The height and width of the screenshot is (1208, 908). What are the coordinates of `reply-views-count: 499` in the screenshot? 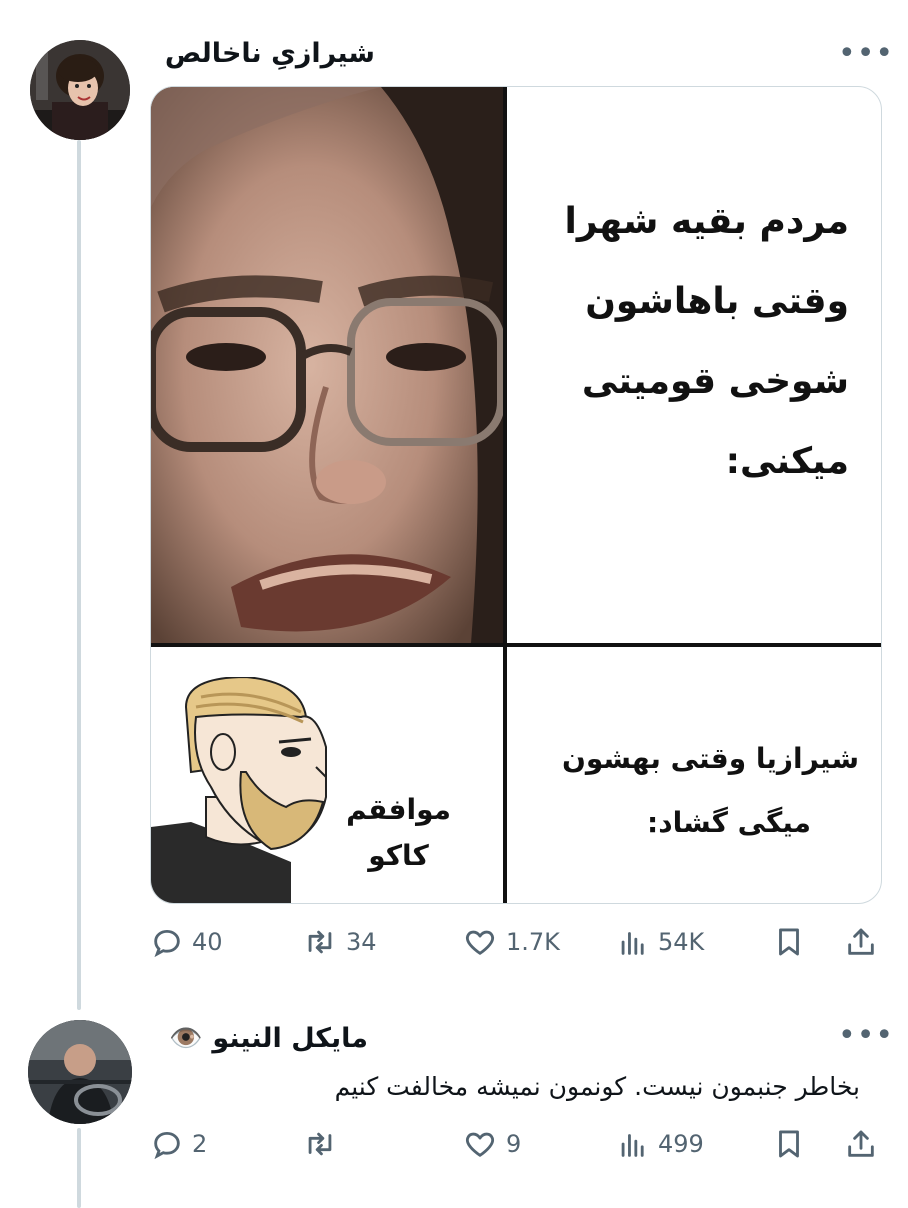 It's located at (681, 1144).